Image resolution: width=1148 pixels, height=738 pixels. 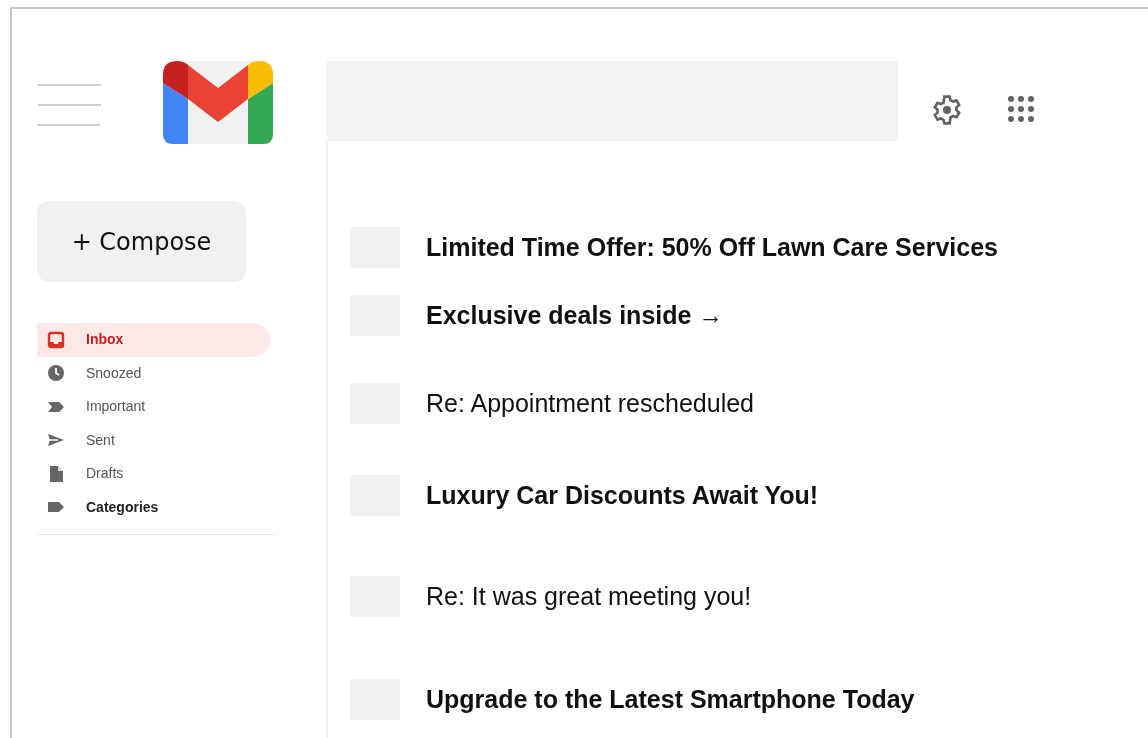 What do you see at coordinates (712, 247) in the screenshot?
I see `email-subject: Limited Time Offer: 50% Off Lawn Care Services` at bounding box center [712, 247].